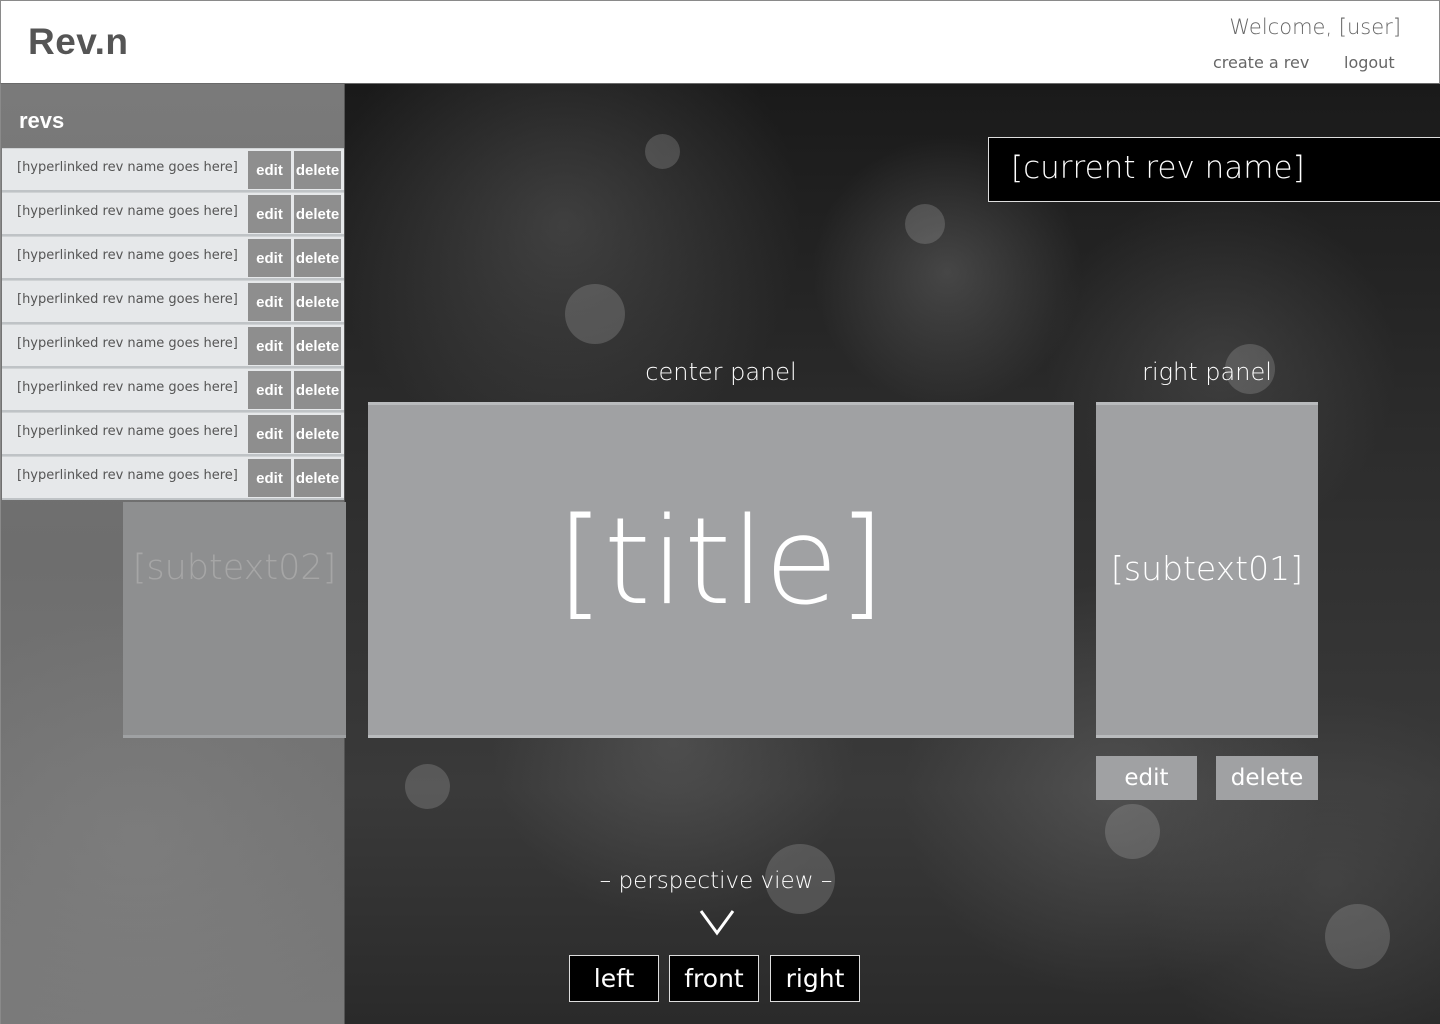 This screenshot has width=1440, height=1024. Describe the element at coordinates (1315, 27) in the screenshot. I see `welcome-message: Welcome, [user]` at that location.